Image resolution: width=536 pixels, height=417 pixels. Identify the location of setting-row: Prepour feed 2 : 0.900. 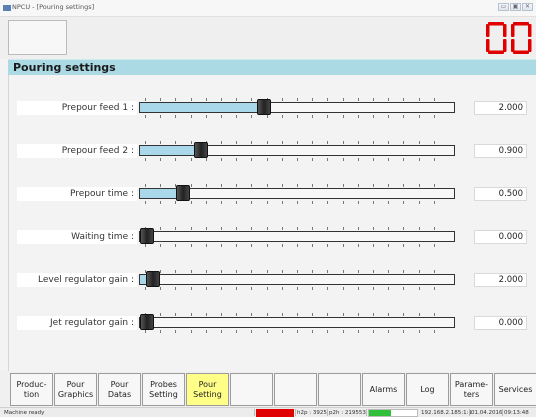
(272, 151).